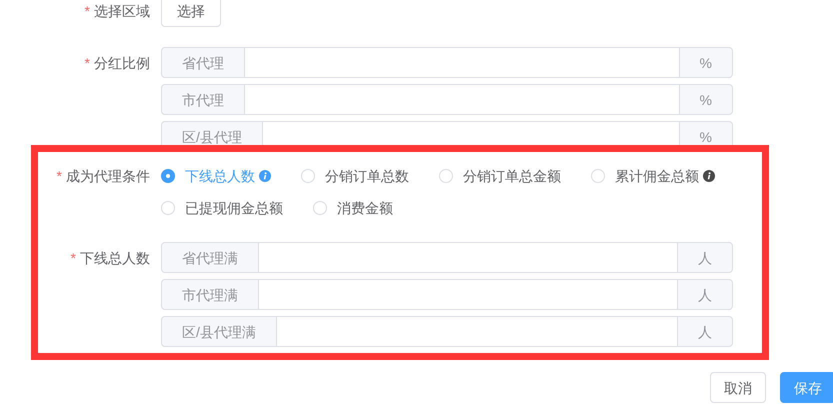  I want to click on select-button: 选择, so click(191, 13).